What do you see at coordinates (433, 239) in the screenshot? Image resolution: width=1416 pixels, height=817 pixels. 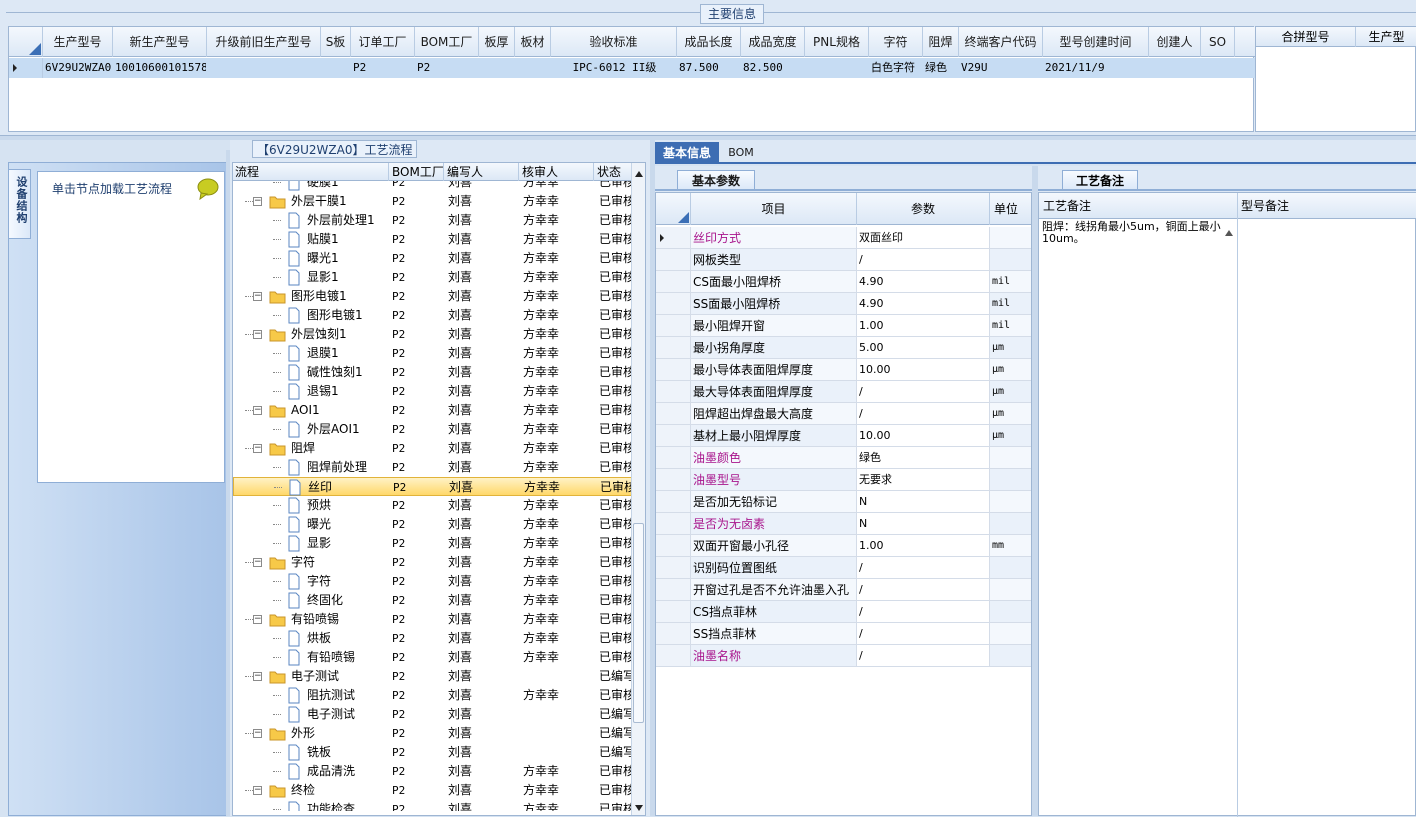 I see `tree-row: 贴膜1 P2 刘喜 方幸幸 已审核` at bounding box center [433, 239].